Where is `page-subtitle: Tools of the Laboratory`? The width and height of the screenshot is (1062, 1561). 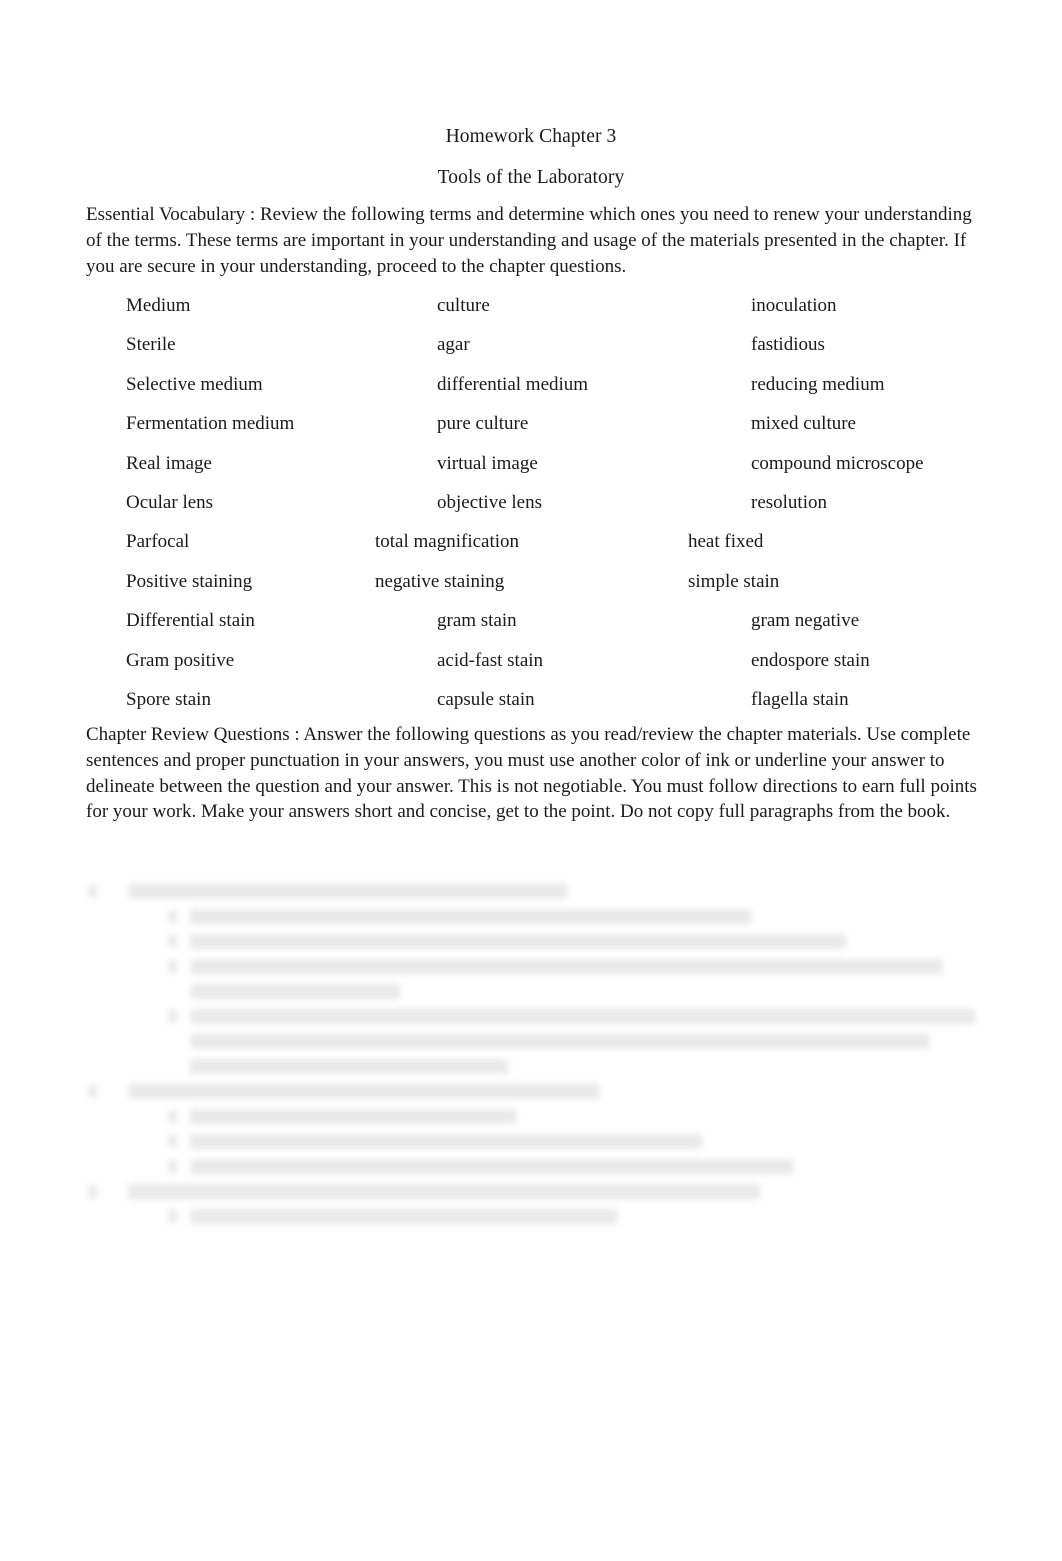
page-subtitle: Tools of the Laboratory is located at coordinates (531, 177).